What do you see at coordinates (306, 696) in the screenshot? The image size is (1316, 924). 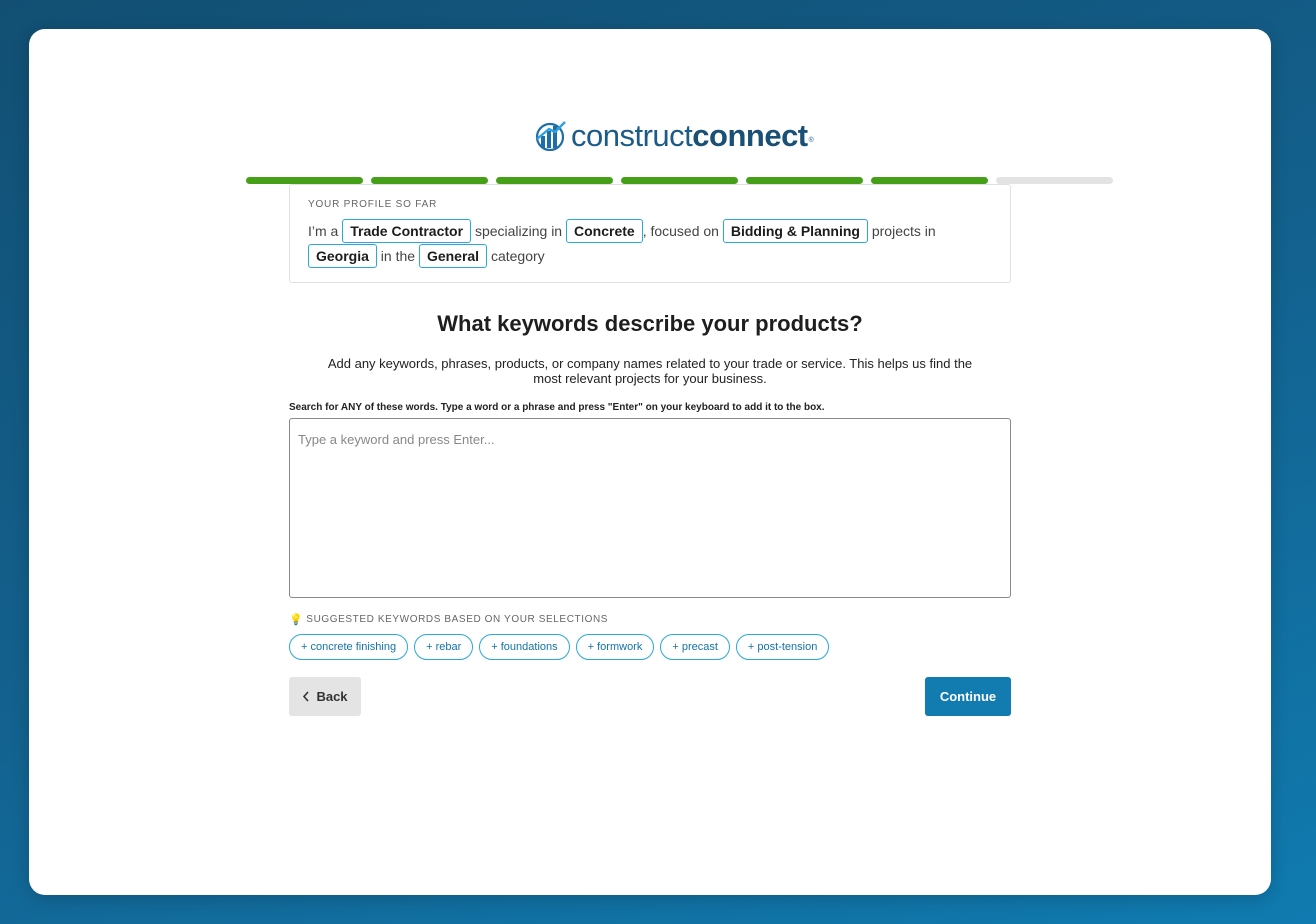 I see `chevron-left-icon` at bounding box center [306, 696].